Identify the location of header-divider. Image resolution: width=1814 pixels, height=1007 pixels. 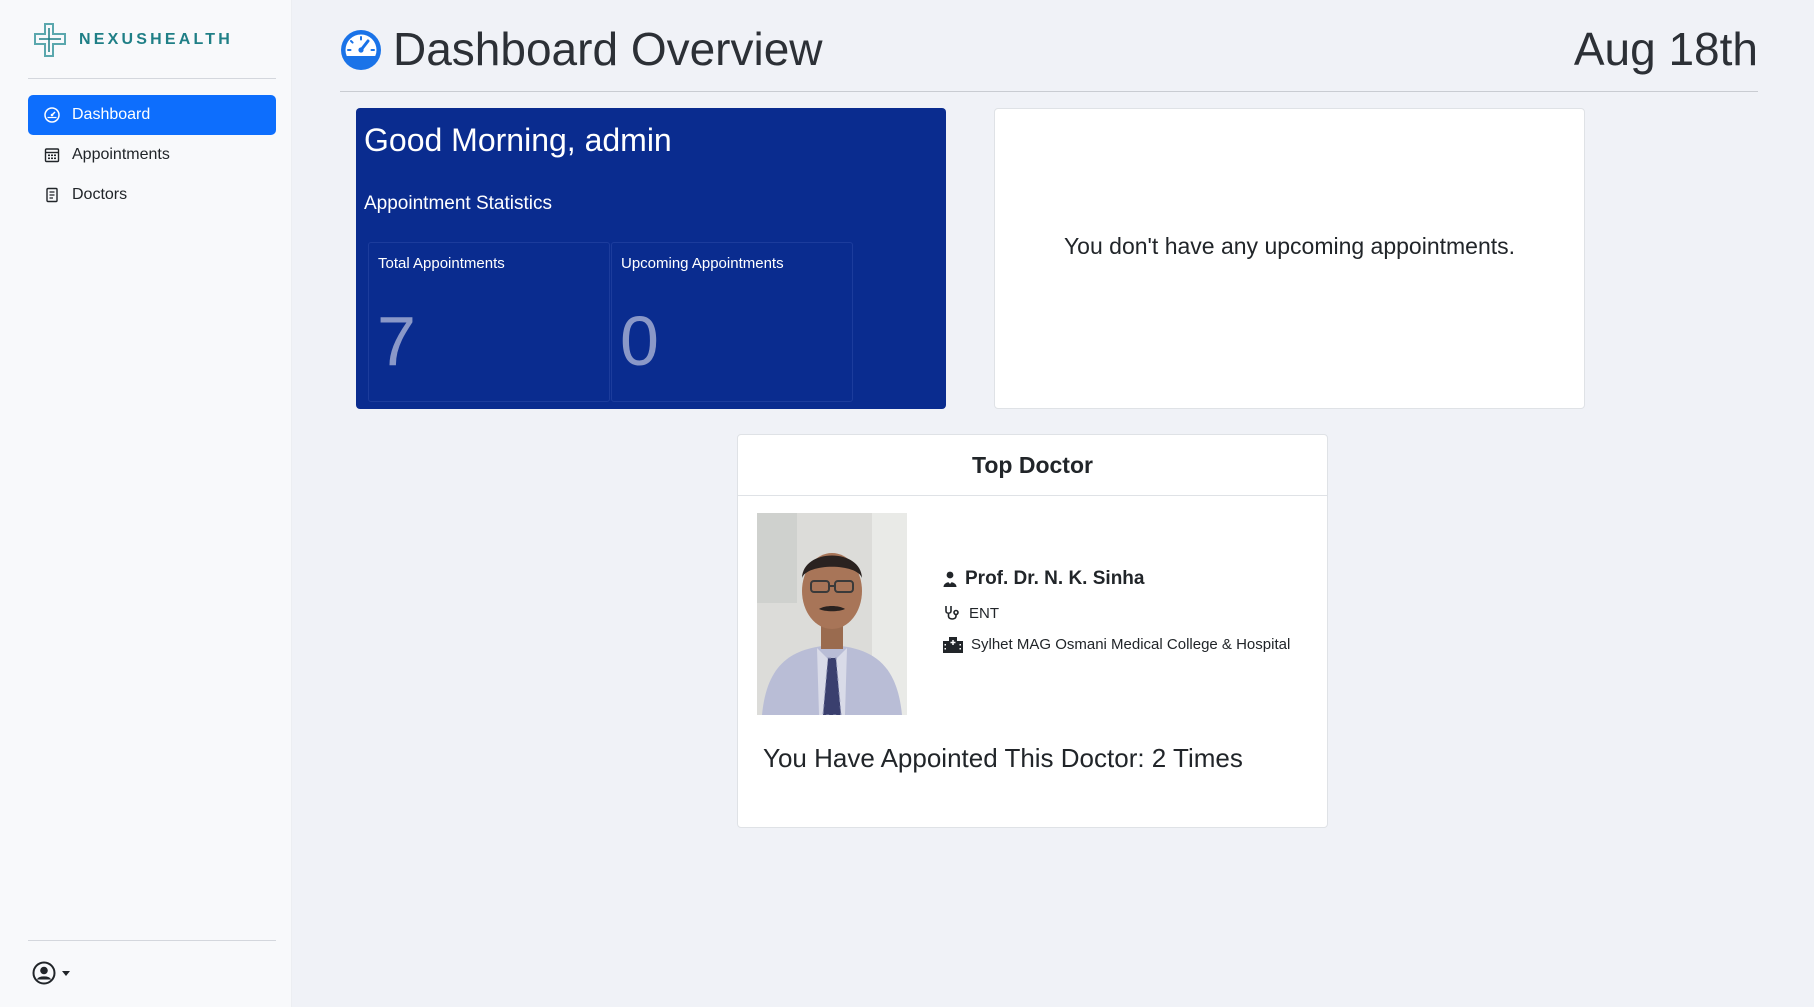
(1049, 91).